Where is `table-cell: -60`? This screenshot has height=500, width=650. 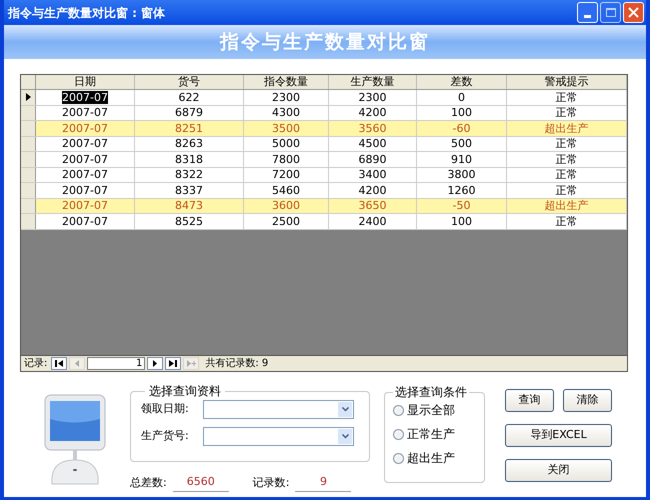
table-cell: -60 is located at coordinates (461, 128).